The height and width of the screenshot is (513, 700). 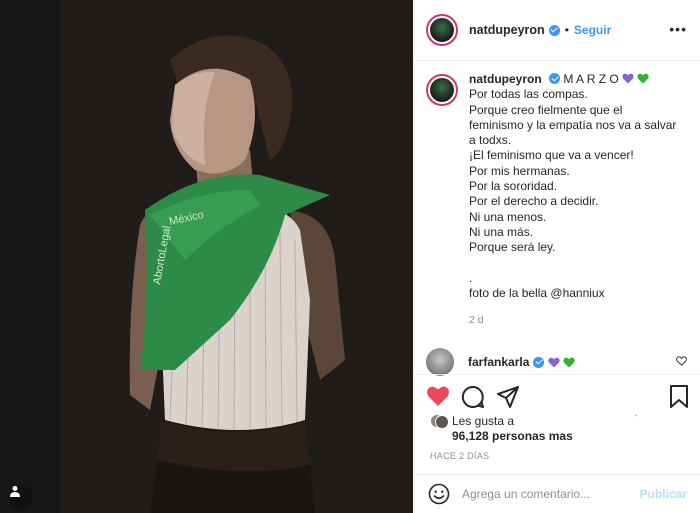 What do you see at coordinates (459, 456) in the screenshot?
I see `post-timestamp: HACE 2 DÍAS` at bounding box center [459, 456].